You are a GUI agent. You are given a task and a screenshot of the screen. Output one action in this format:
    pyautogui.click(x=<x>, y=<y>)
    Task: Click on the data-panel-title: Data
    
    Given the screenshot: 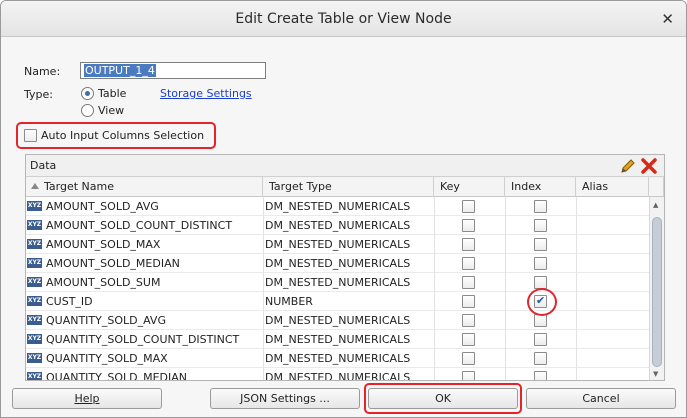 What is the action you would take?
    pyautogui.click(x=43, y=165)
    